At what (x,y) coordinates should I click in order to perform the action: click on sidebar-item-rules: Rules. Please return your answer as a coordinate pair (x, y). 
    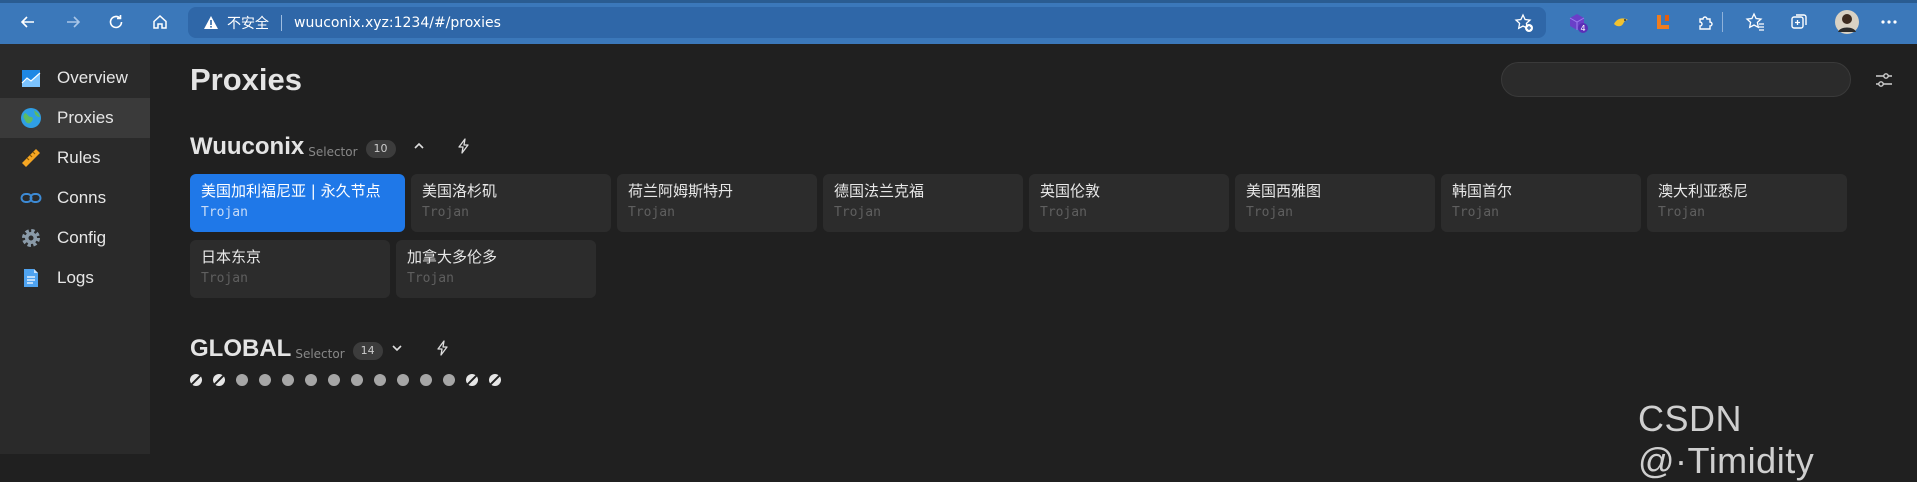
    Looking at the image, I should click on (75, 158).